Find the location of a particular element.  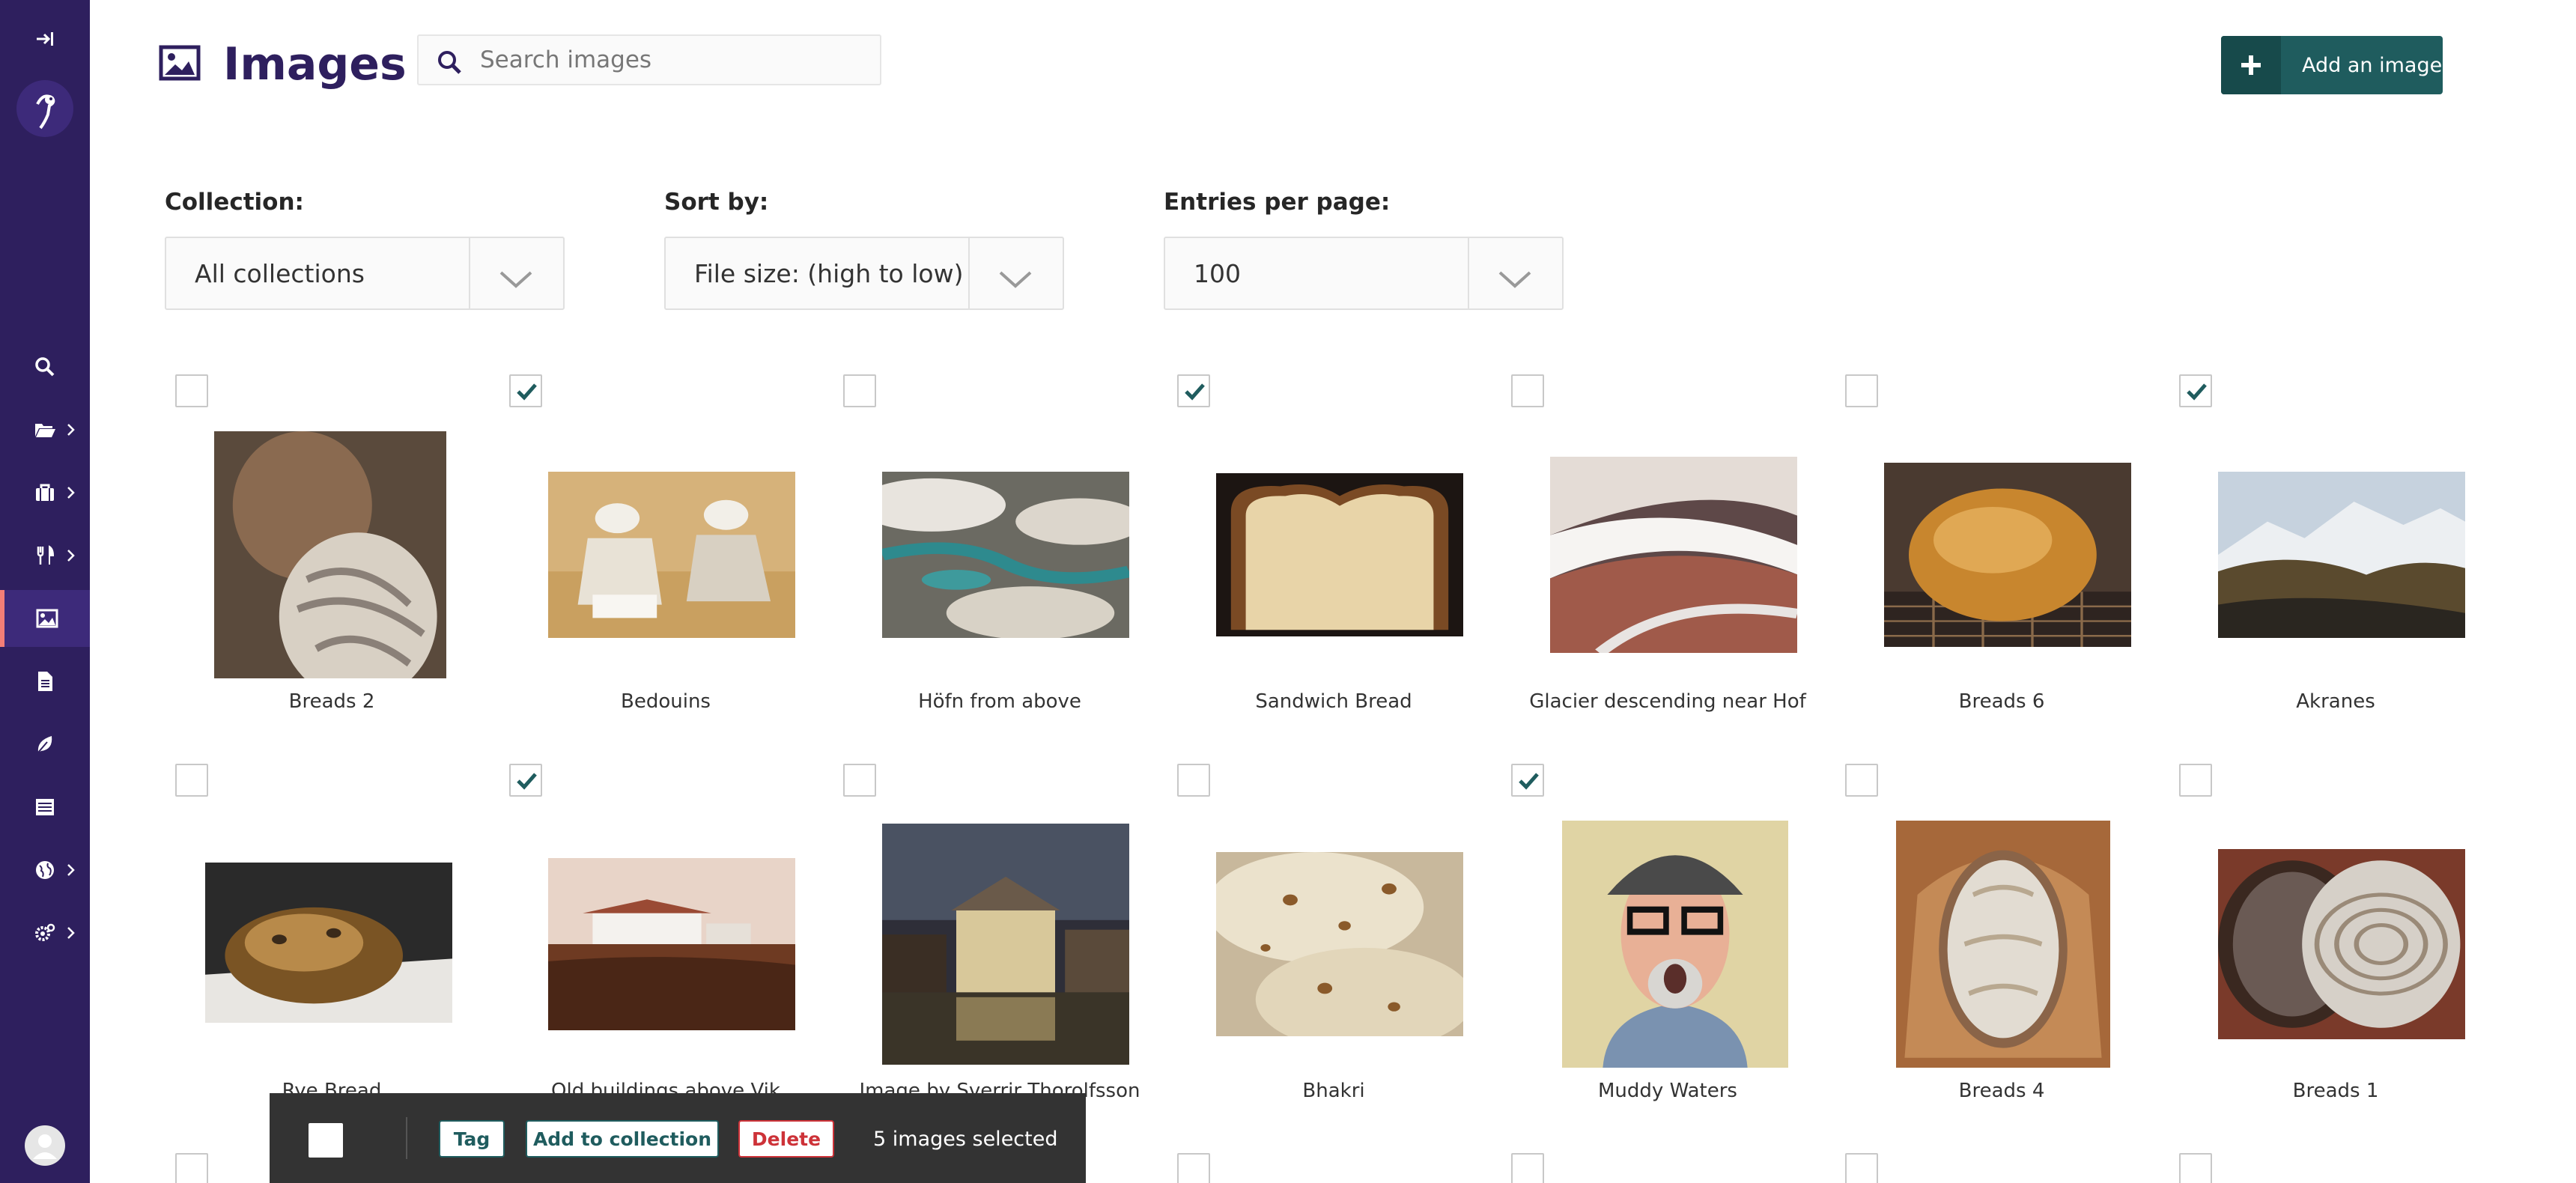

image-title: Muddy Waters is located at coordinates (1667, 1091).